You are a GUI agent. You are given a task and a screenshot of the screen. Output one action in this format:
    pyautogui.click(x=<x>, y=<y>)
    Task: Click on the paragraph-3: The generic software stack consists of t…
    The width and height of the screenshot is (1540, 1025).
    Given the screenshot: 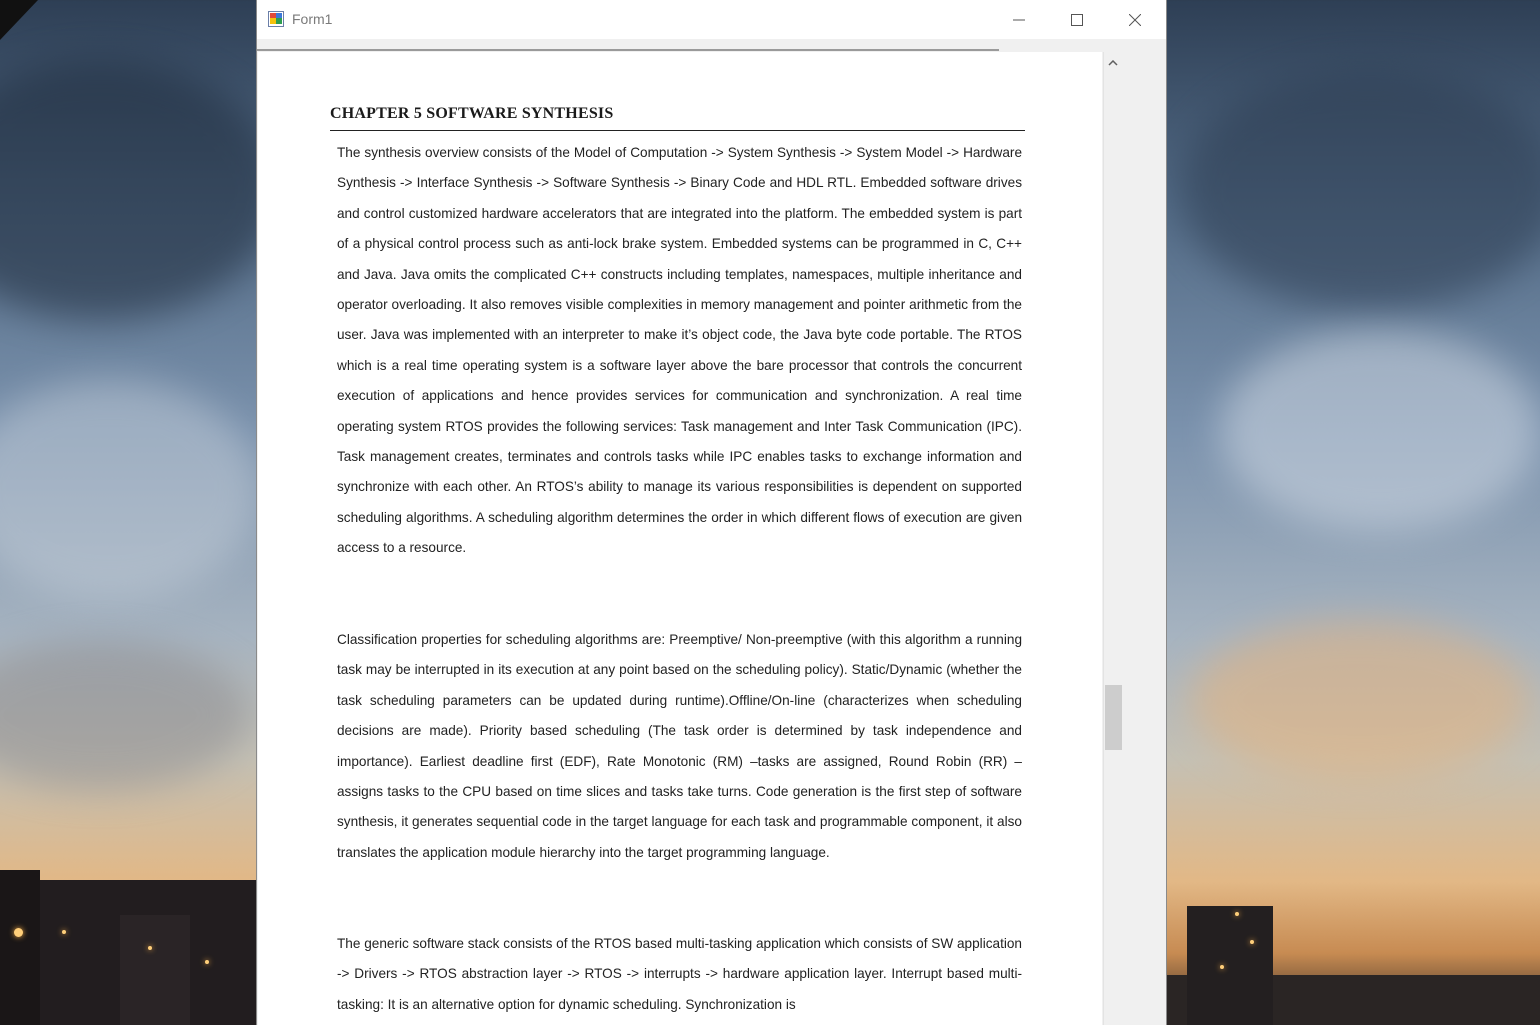 What is the action you would take?
    pyautogui.click(x=679, y=974)
    